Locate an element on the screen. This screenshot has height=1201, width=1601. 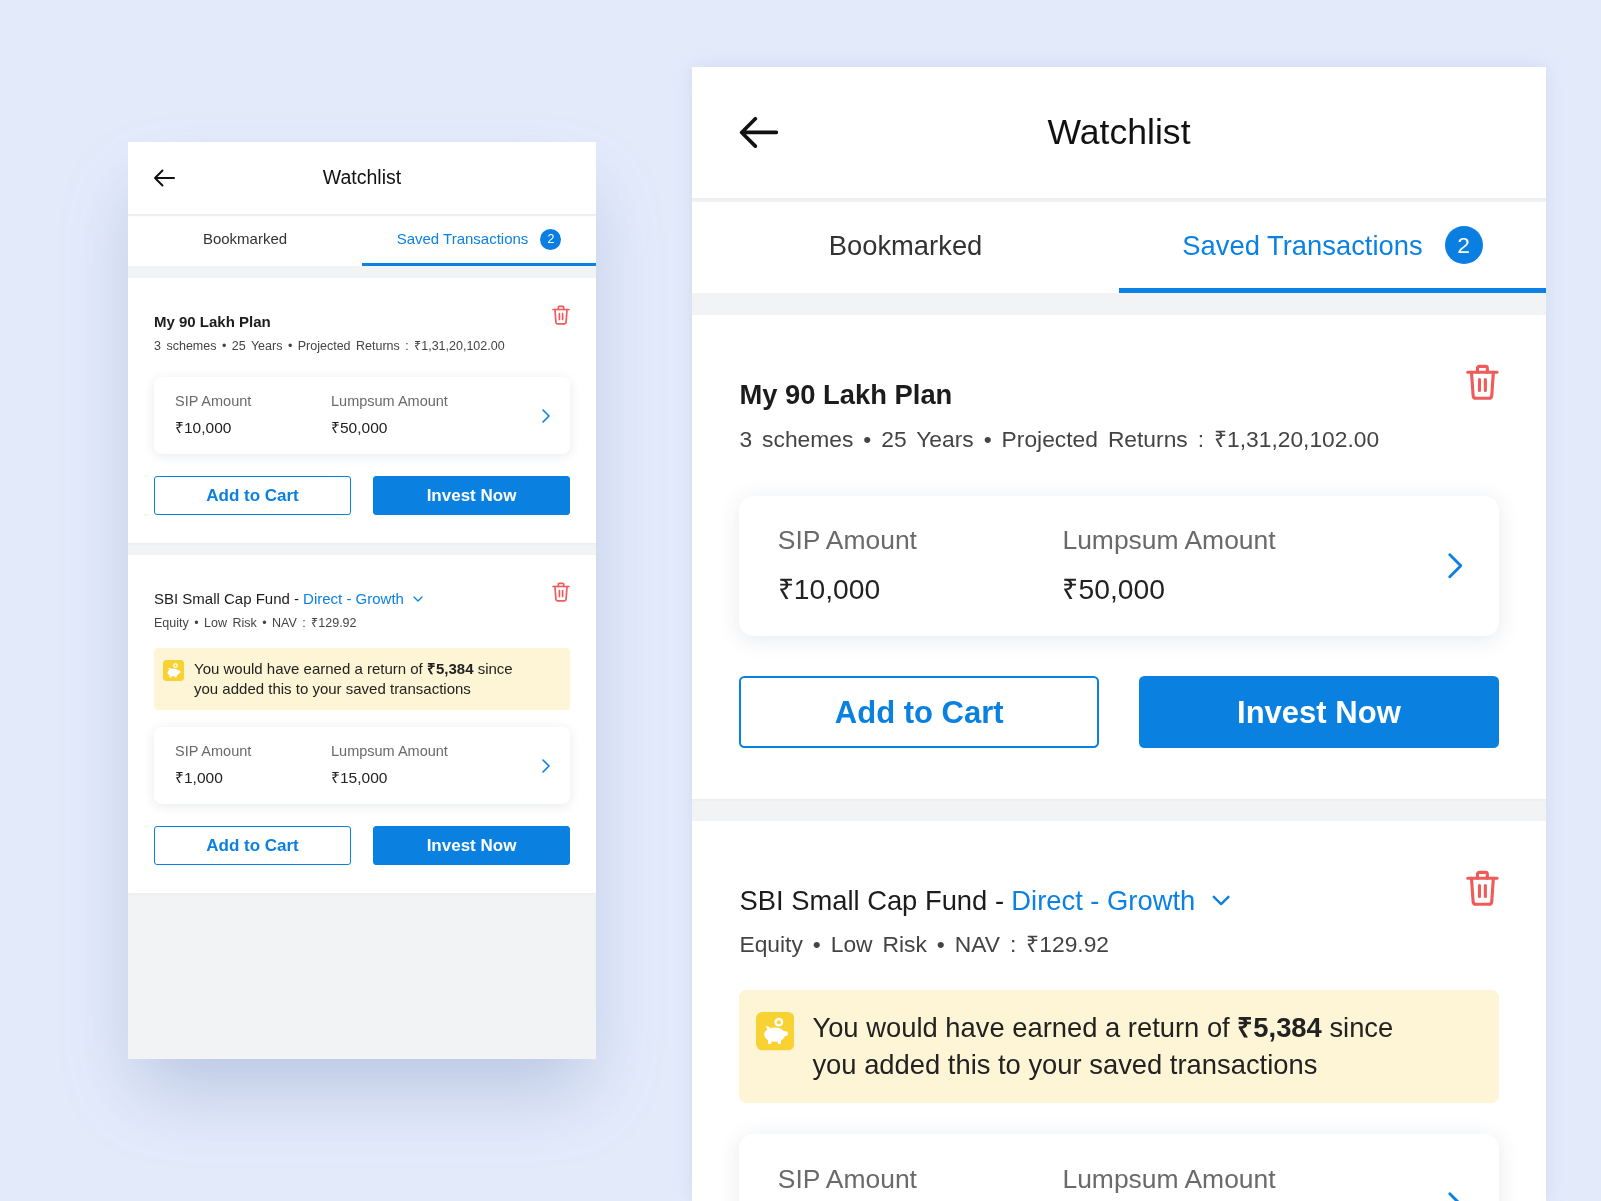
back-button is located at coordinates (164, 178).